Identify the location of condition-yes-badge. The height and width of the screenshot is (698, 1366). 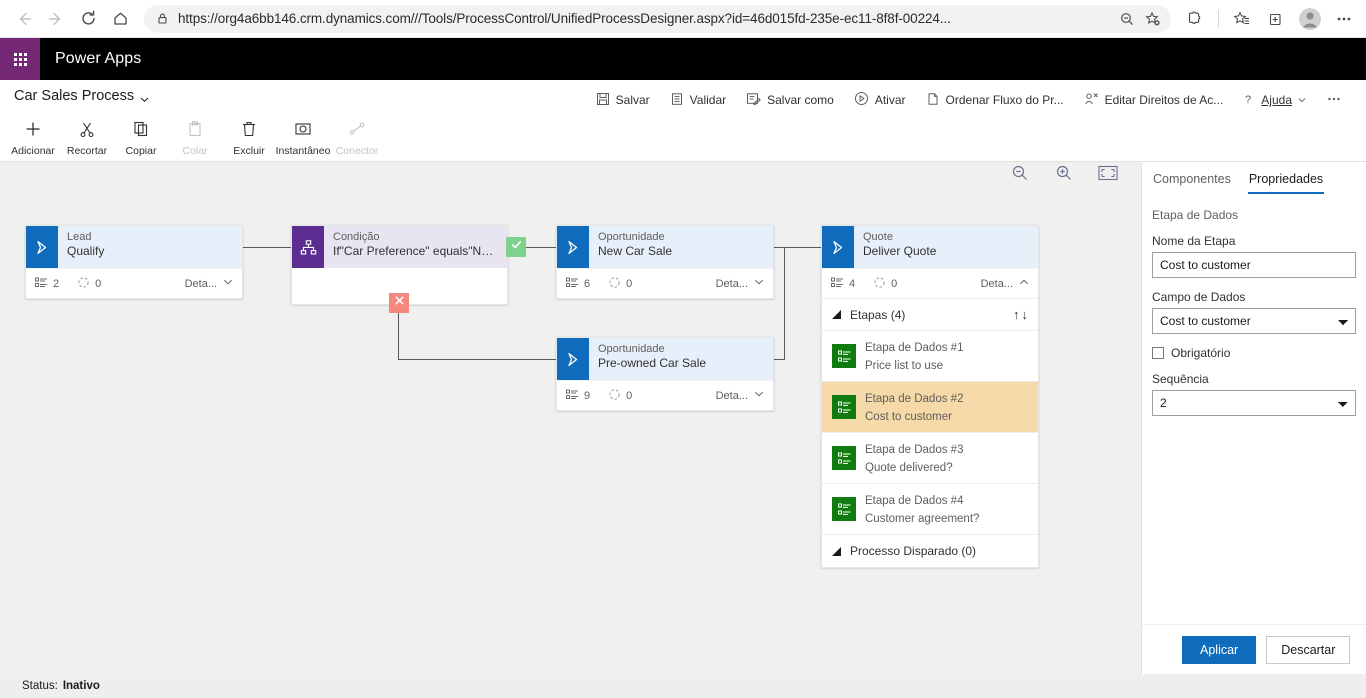
(516, 247).